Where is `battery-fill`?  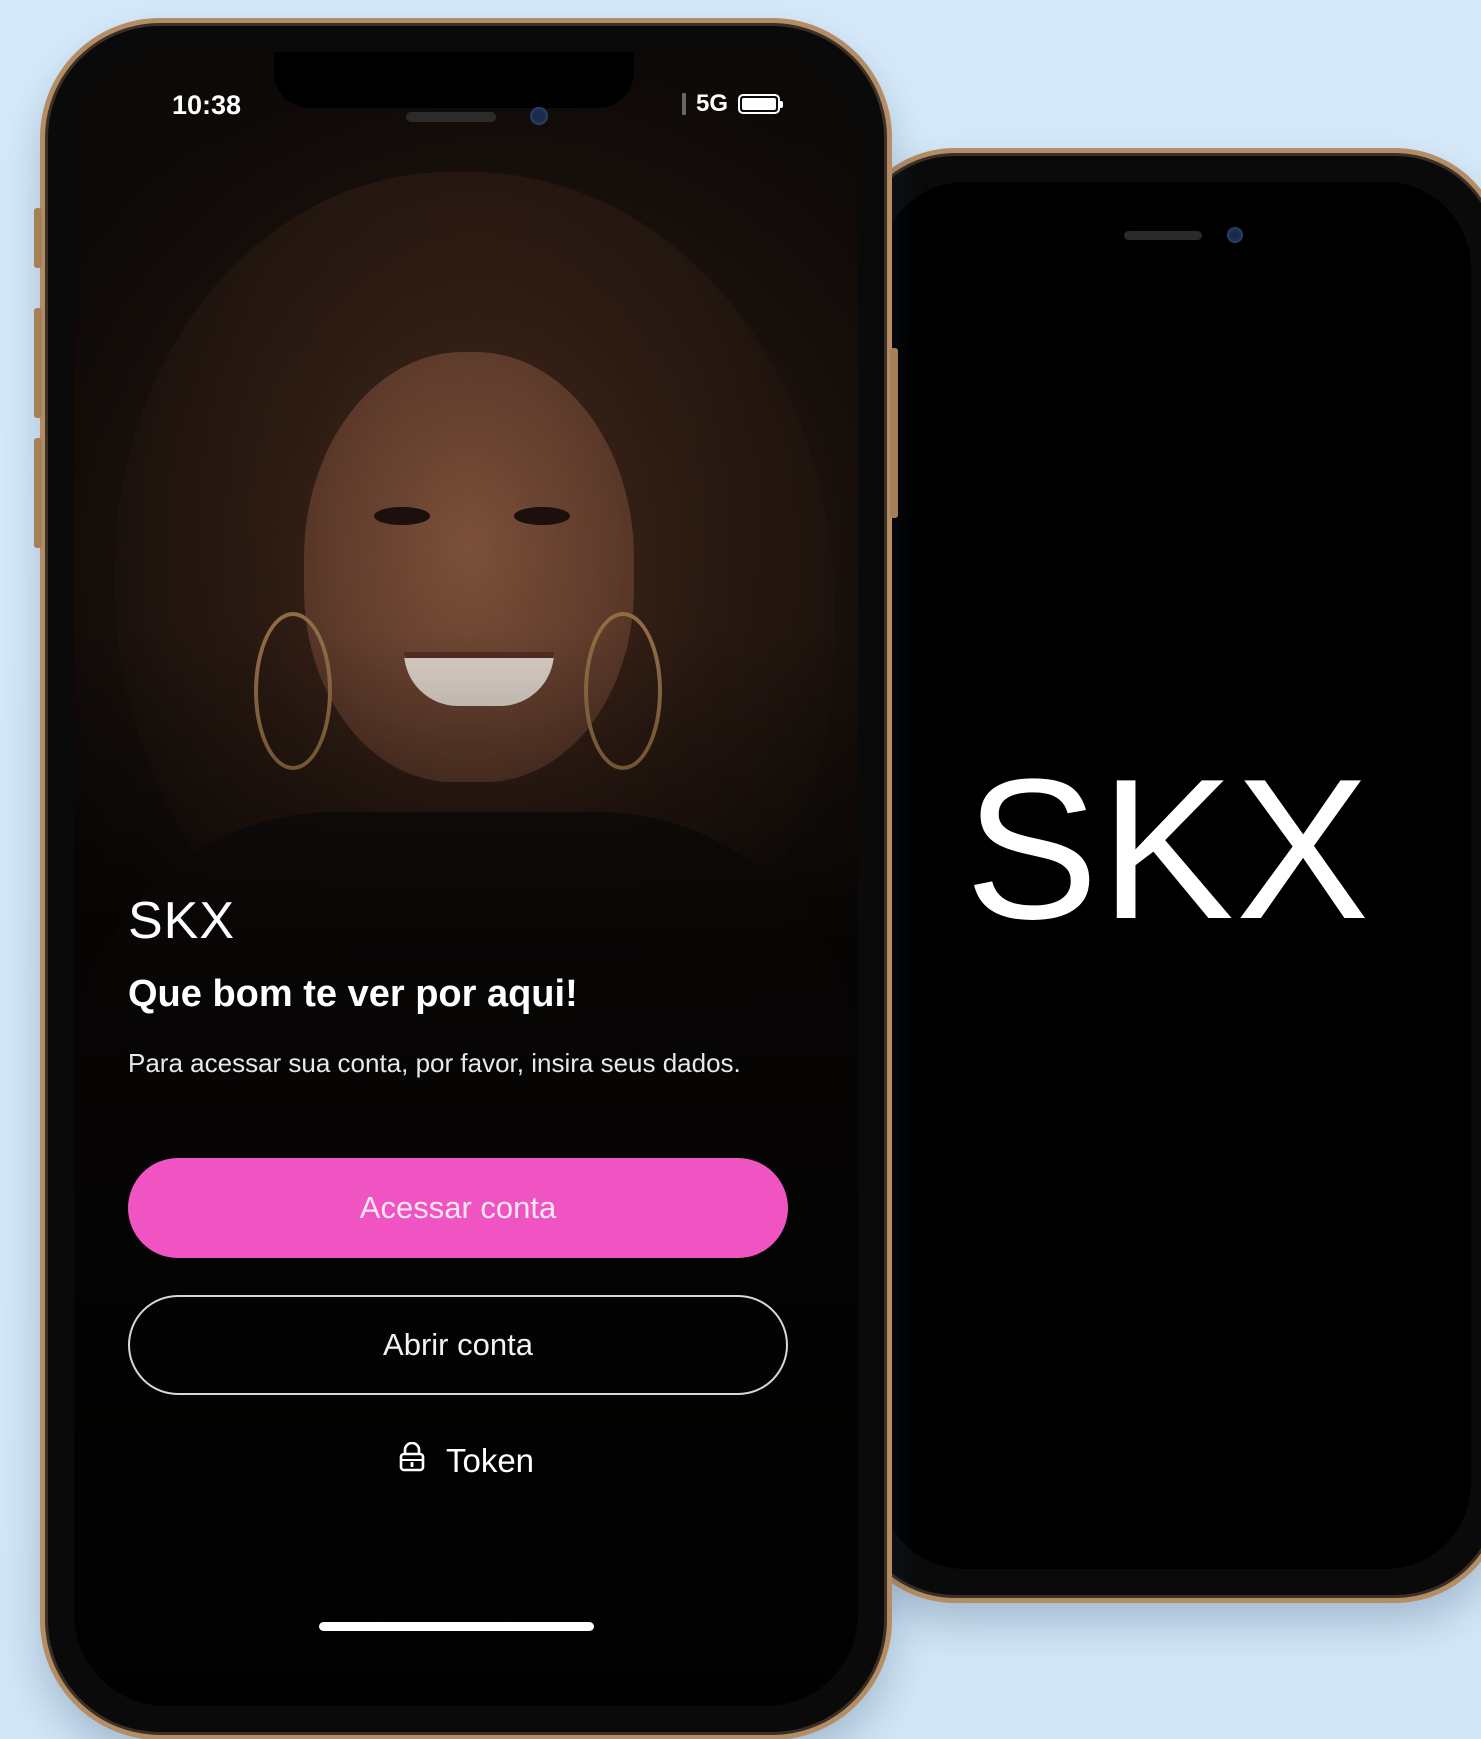
battery-fill is located at coordinates (759, 104).